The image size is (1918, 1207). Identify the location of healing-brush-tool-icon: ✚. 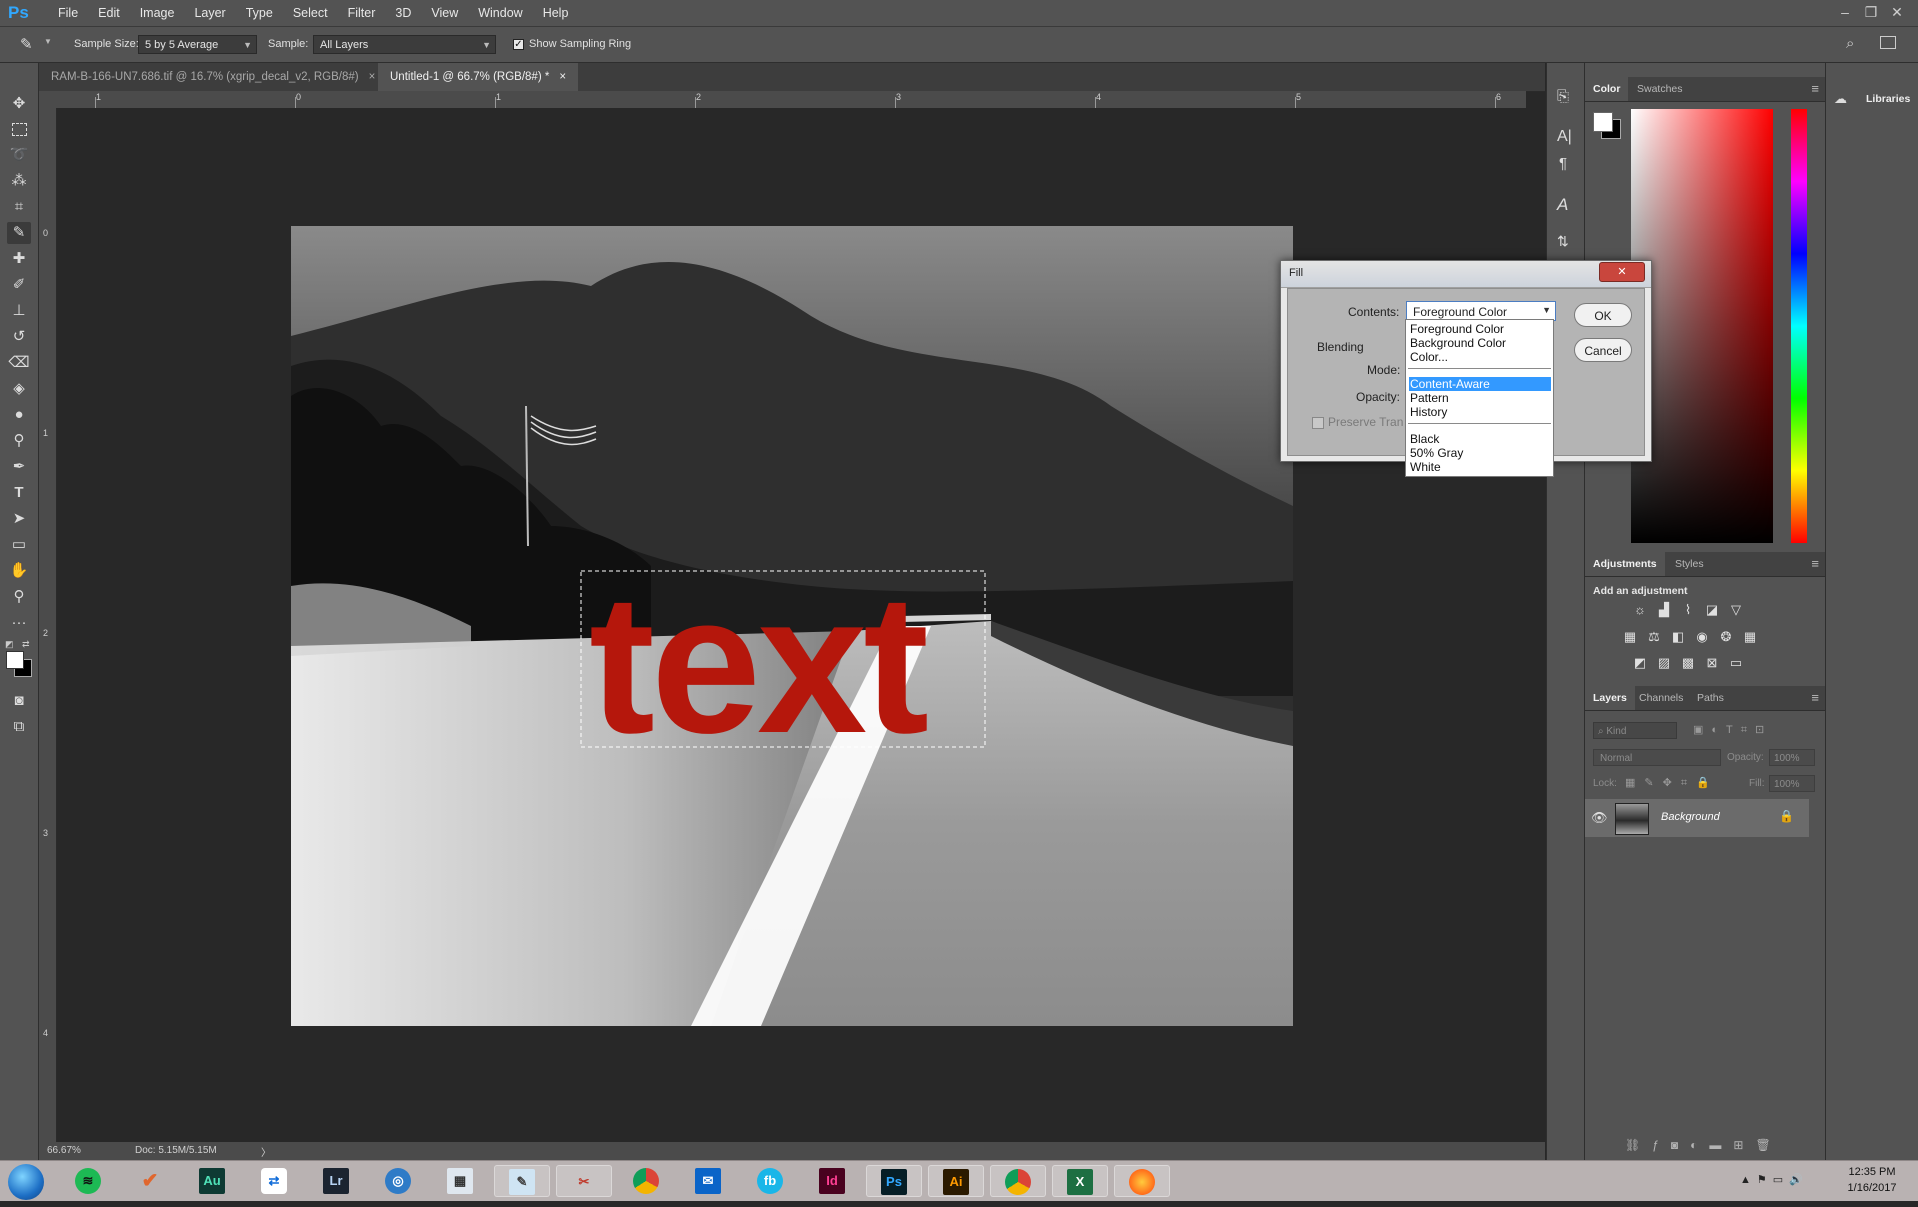
(19, 259).